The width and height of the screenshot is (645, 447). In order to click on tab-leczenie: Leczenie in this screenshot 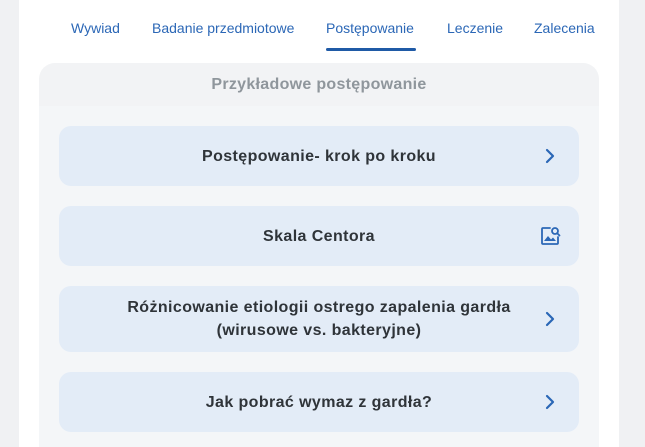, I will do `click(475, 28)`.